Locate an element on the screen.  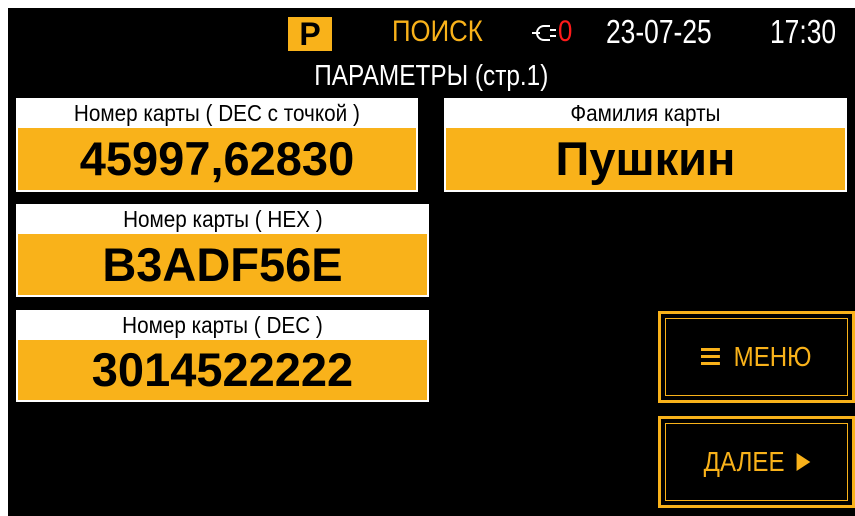
card-surname-label: Фамилия карты is located at coordinates (645, 113).